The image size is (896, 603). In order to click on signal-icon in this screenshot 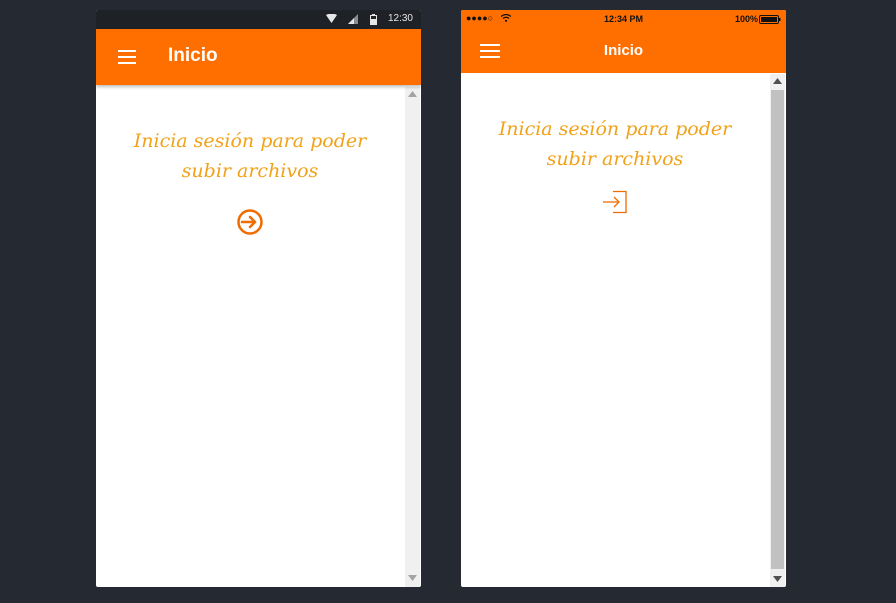, I will do `click(353, 19)`.